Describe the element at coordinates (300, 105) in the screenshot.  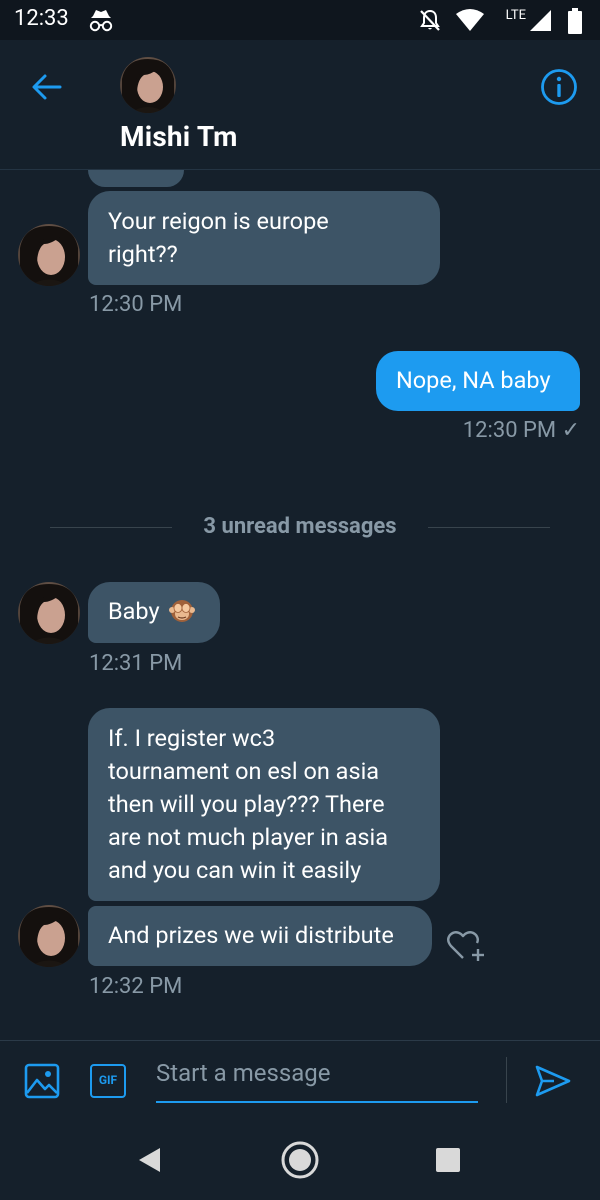
I see `conversation-header: Mishi Tm` at that location.